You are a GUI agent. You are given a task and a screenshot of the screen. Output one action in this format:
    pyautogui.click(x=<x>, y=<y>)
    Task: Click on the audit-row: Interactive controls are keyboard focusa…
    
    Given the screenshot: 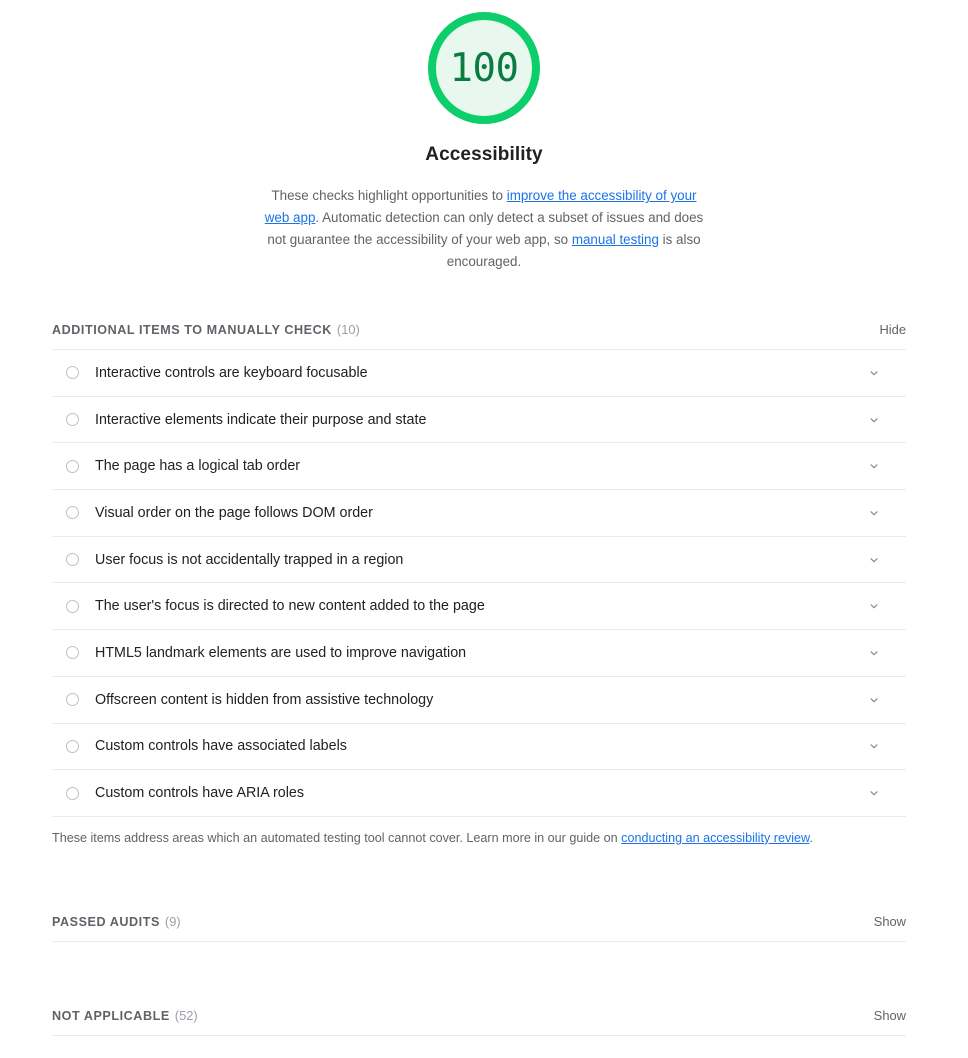 What is the action you would take?
    pyautogui.click(x=479, y=373)
    